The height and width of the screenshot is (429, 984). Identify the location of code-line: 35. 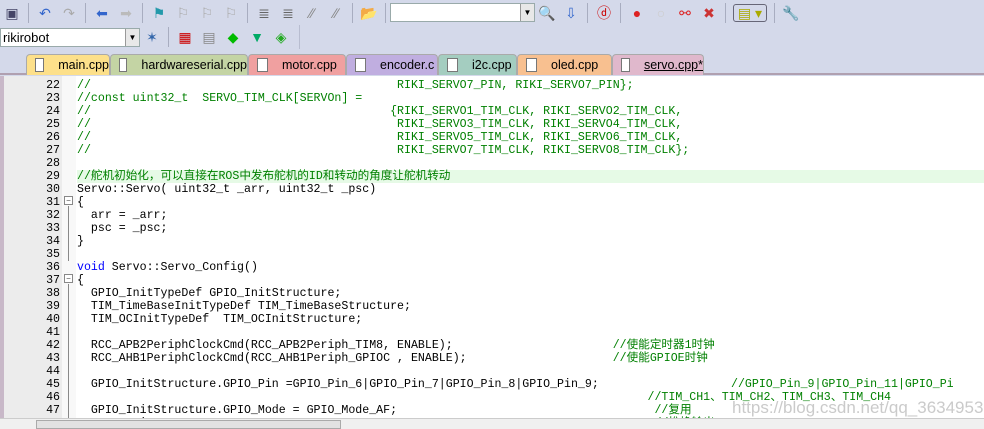
(492, 254).